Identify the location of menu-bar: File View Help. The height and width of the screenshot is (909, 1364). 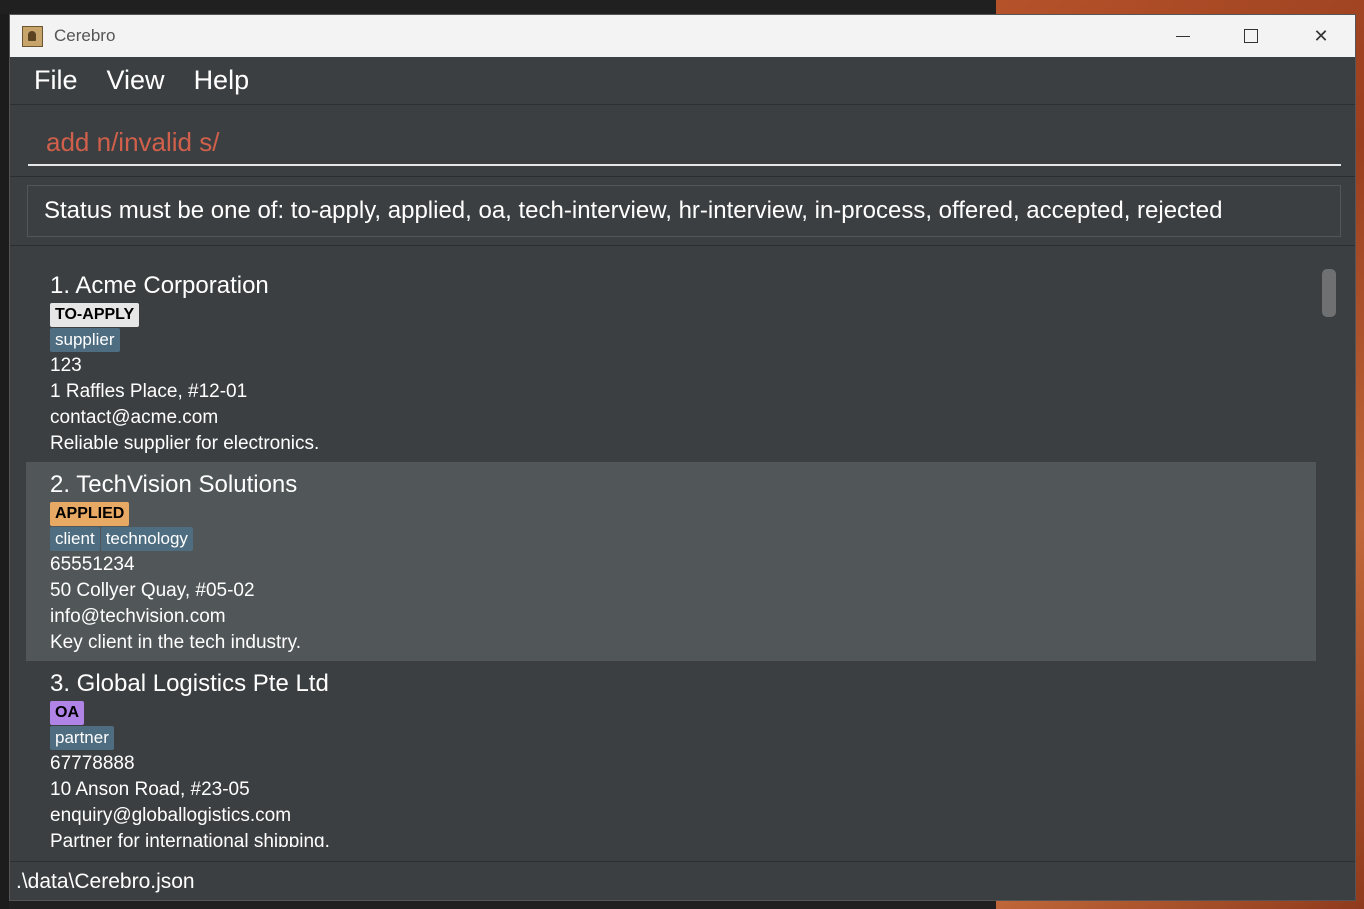
(682, 81).